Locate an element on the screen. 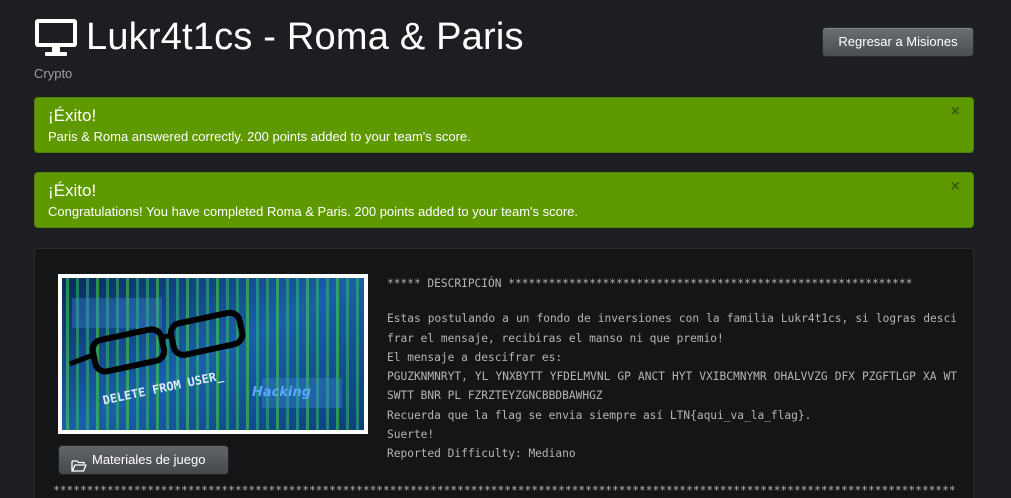 This screenshot has height=498, width=1011. page-title: Lukr4t1cs - Roma & Paris is located at coordinates (305, 37).